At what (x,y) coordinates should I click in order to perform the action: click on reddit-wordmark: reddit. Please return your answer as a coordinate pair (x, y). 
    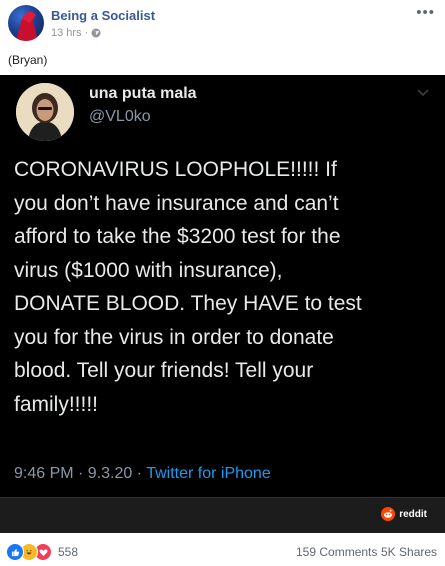
    Looking at the image, I should click on (413, 514).